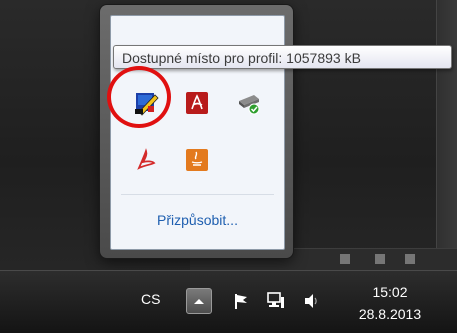  Describe the element at coordinates (197, 194) in the screenshot. I see `popup-divider` at that location.